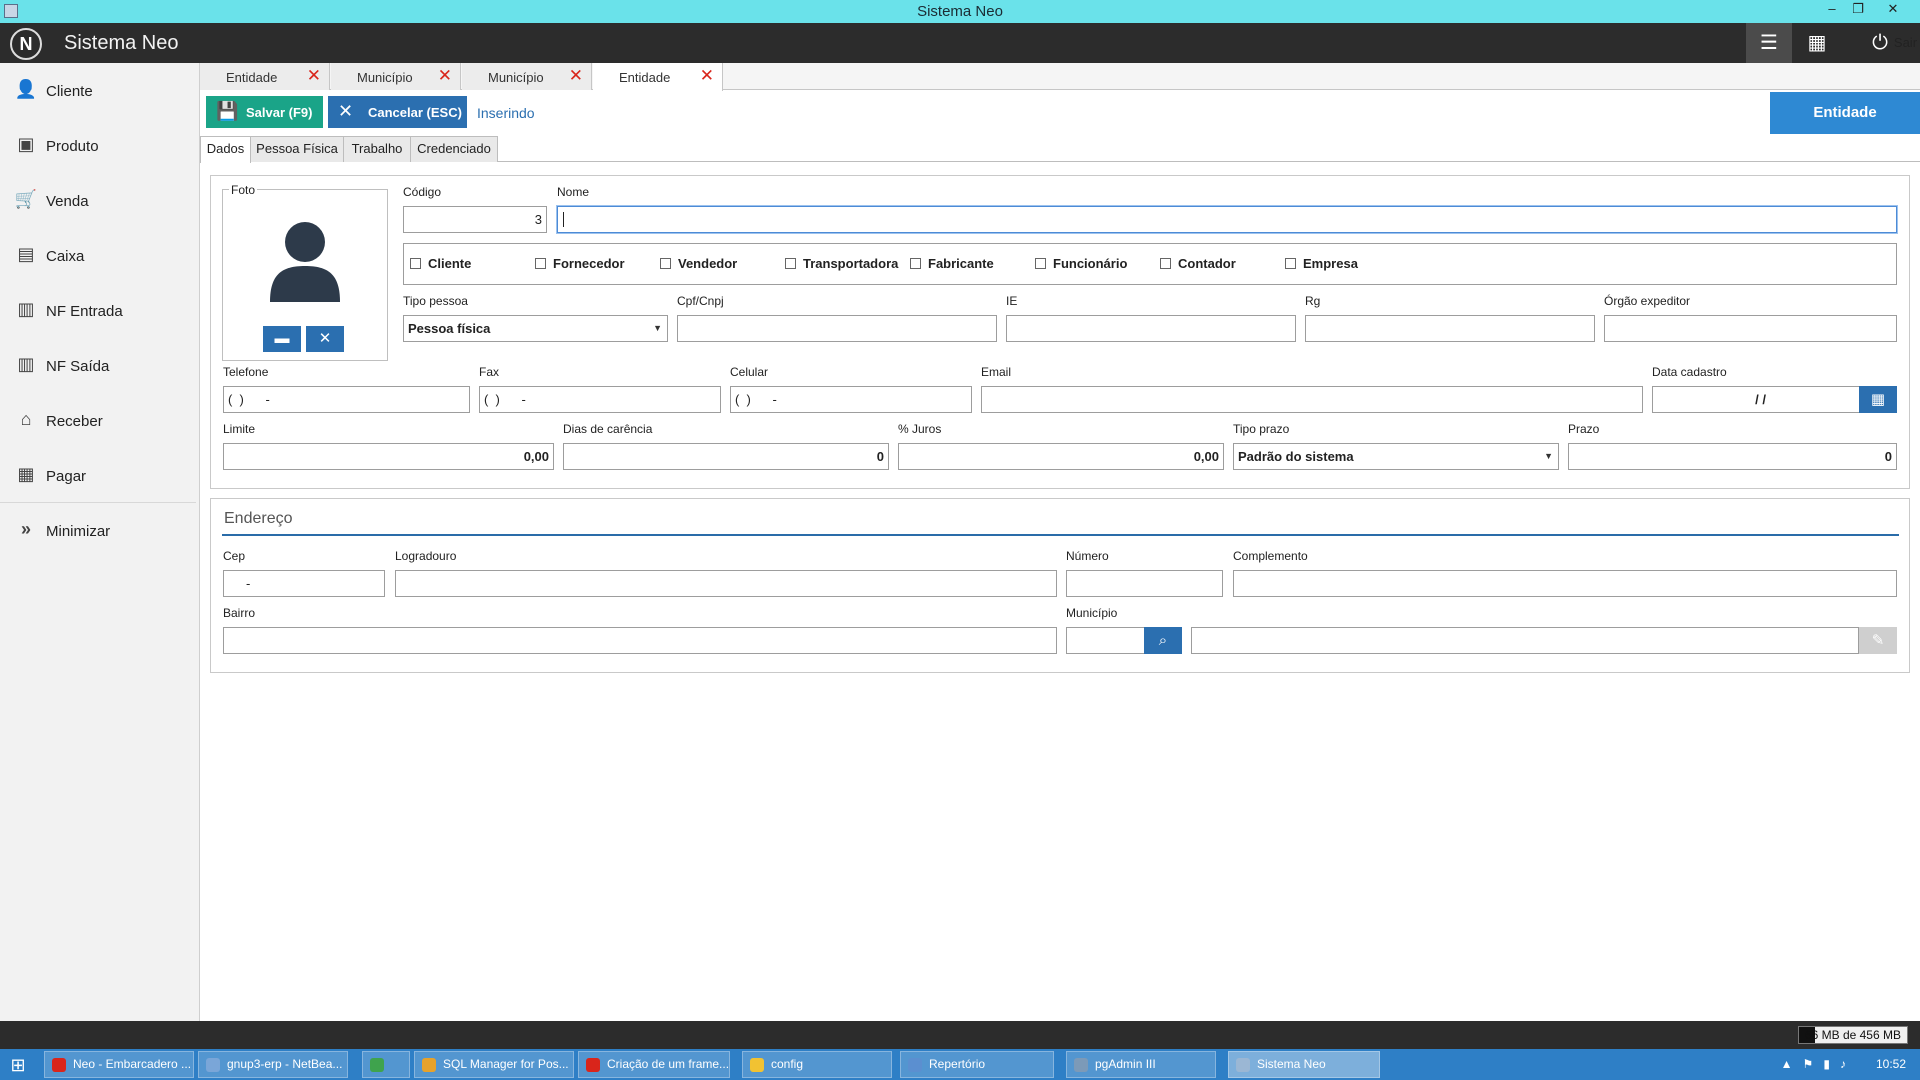 The height and width of the screenshot is (1080, 1920). Describe the element at coordinates (99, 422) in the screenshot. I see `sidebar-item-receber: ⌂ Receber` at that location.